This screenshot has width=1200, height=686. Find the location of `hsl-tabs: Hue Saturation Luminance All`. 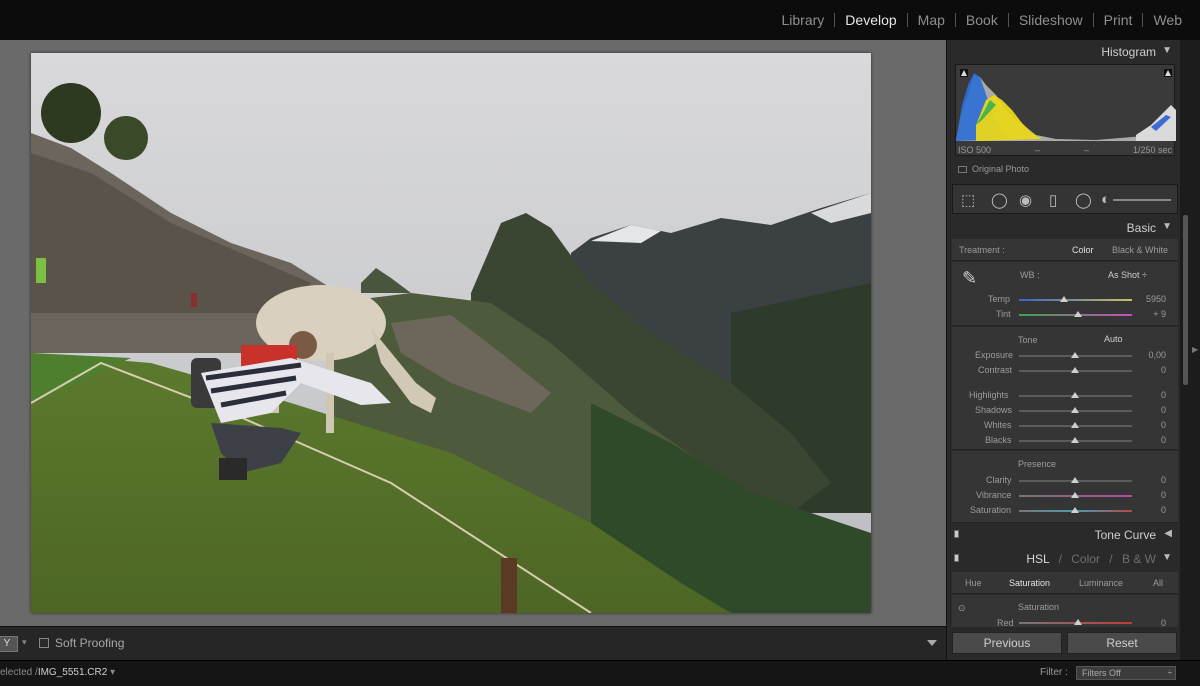

hsl-tabs: Hue Saturation Luminance All is located at coordinates (1065, 583).